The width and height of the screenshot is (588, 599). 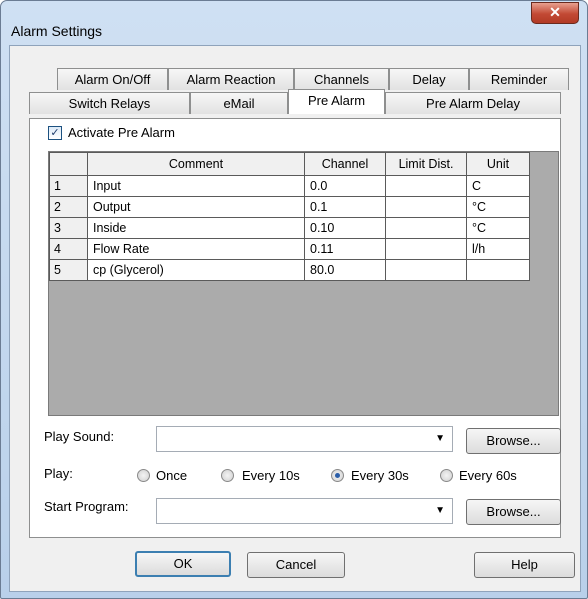 I want to click on table-row: 1 Input 0.0 C, so click(x=289, y=186).